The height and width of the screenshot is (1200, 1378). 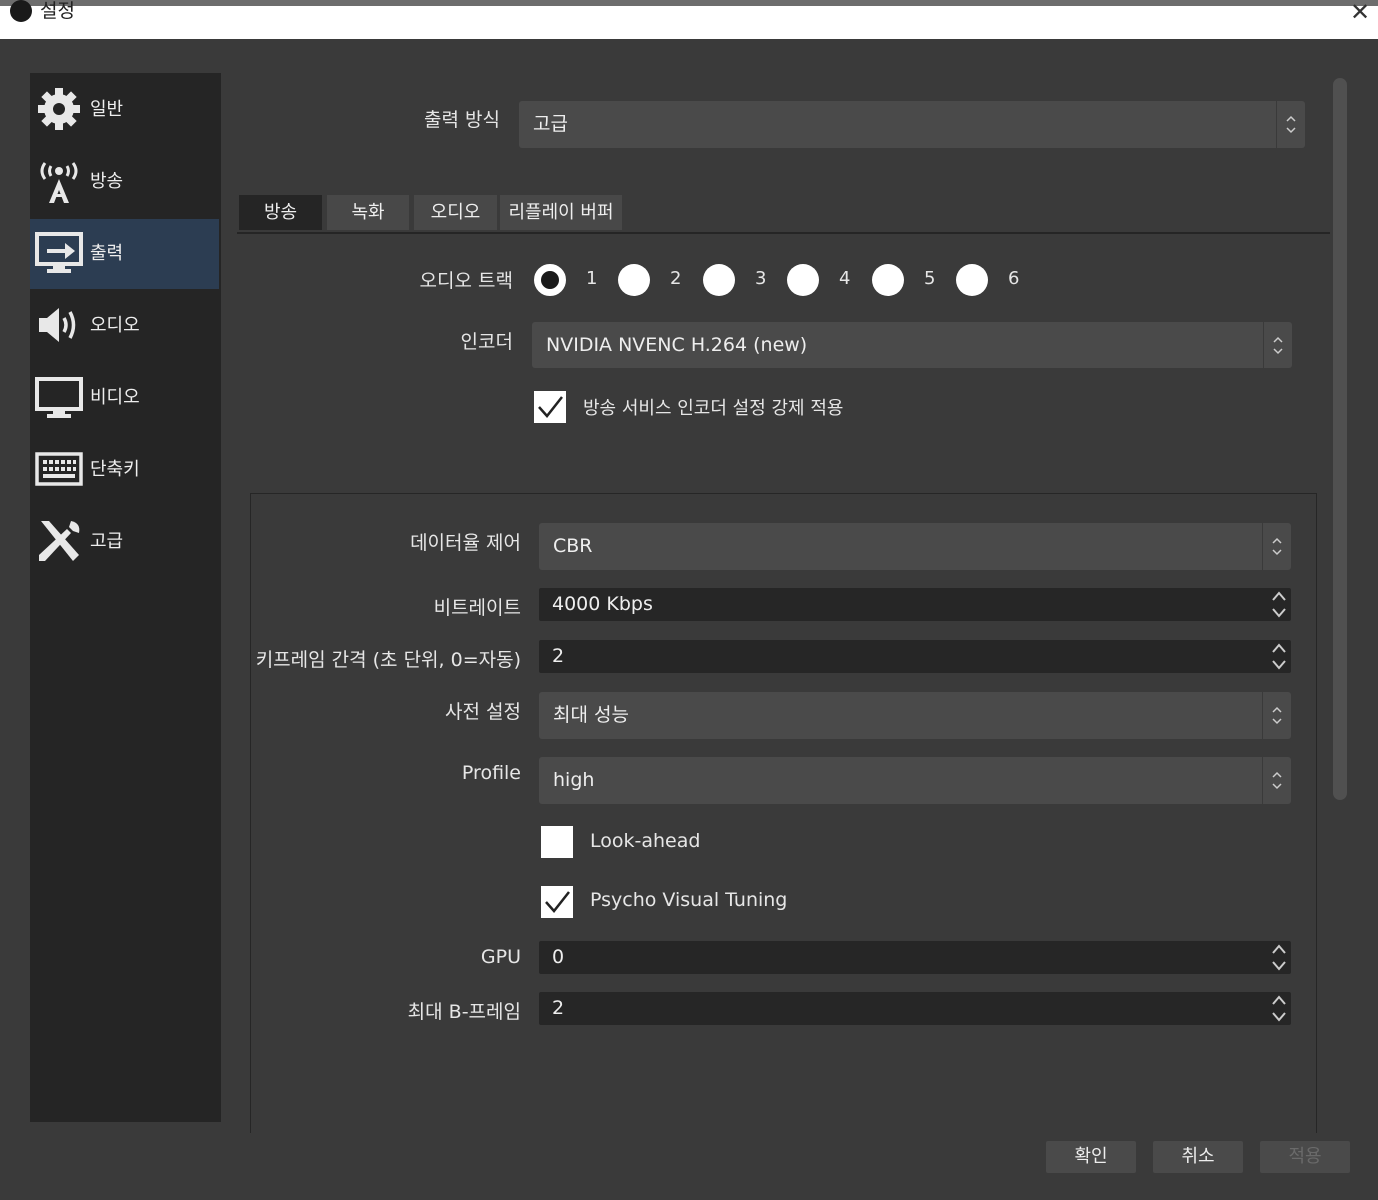 I want to click on broadcast-antenna-icon, so click(x=59, y=182).